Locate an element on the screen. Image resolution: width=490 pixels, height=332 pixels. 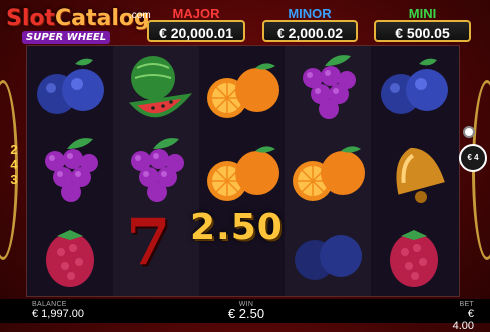
jackpot-mini: MINI € 500.05 is located at coordinates (422, 25).